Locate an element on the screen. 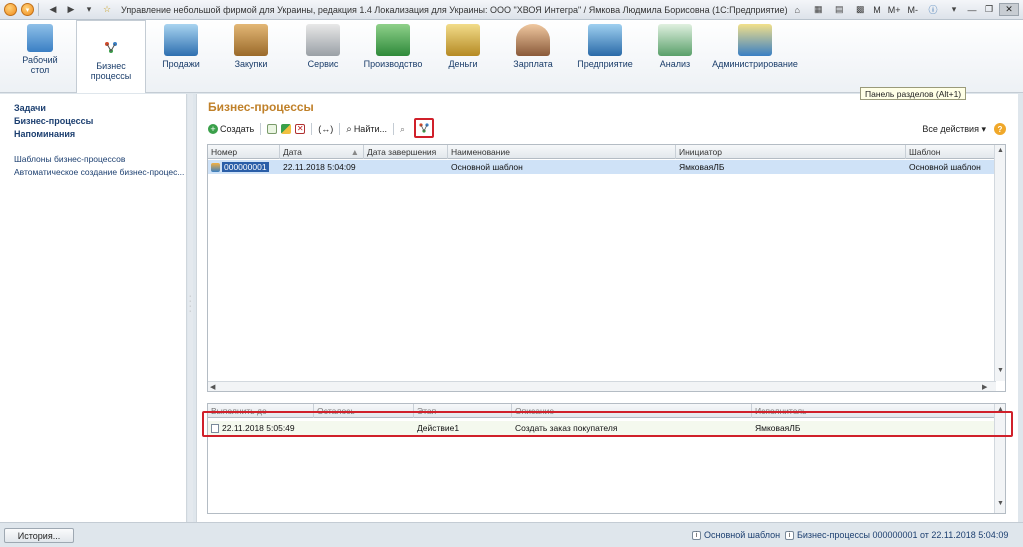  section-label: Рабочий стол is located at coordinates (40, 65).